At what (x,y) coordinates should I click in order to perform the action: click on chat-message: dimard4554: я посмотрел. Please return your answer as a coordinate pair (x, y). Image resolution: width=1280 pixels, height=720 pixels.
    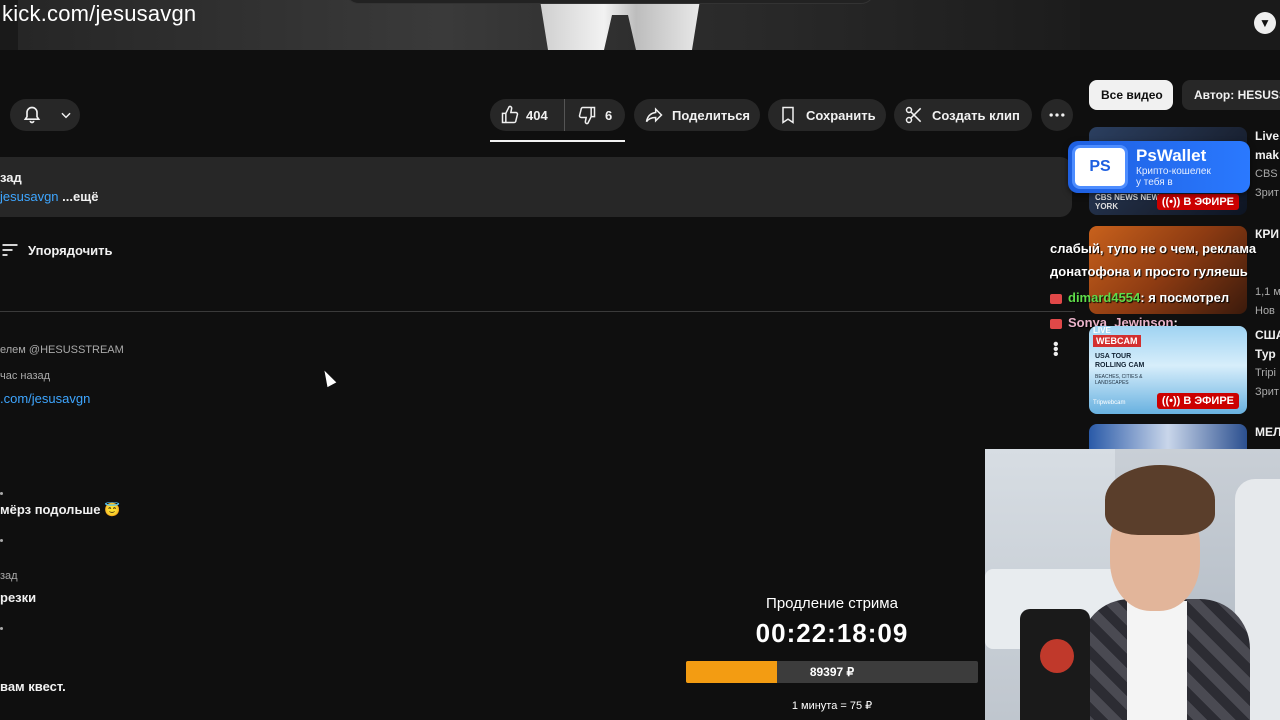
    Looking at the image, I should click on (1139, 297).